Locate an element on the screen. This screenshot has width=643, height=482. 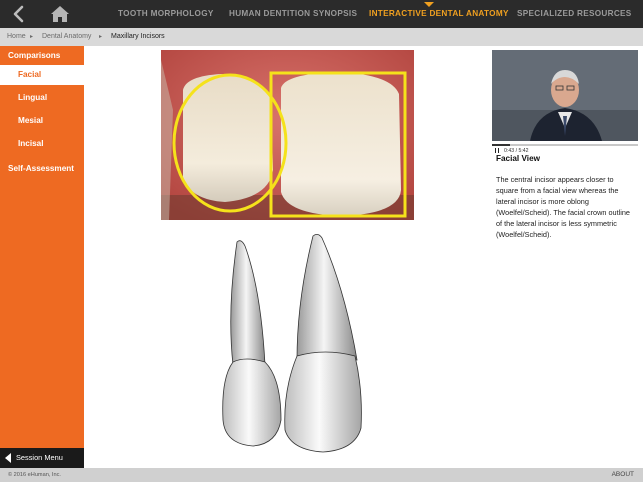
lateral-incisor-crown is located at coordinates (228, 138).